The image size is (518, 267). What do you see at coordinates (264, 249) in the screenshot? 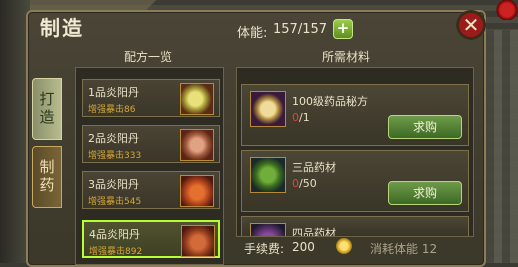
I see `fee-label: 手续费:` at bounding box center [264, 249].